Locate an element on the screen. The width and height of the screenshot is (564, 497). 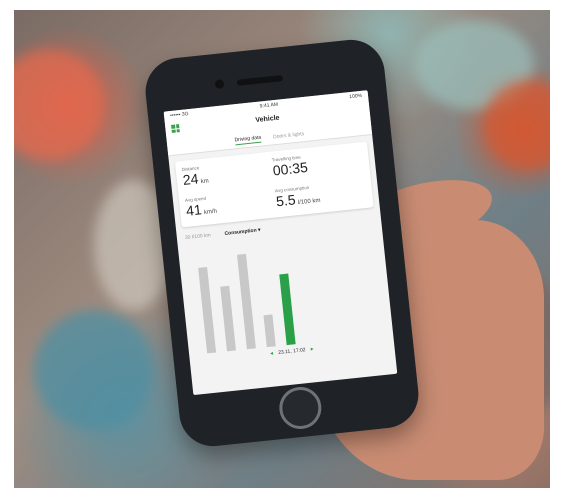
date-label: 23.11, 17:02 is located at coordinates (291, 351).